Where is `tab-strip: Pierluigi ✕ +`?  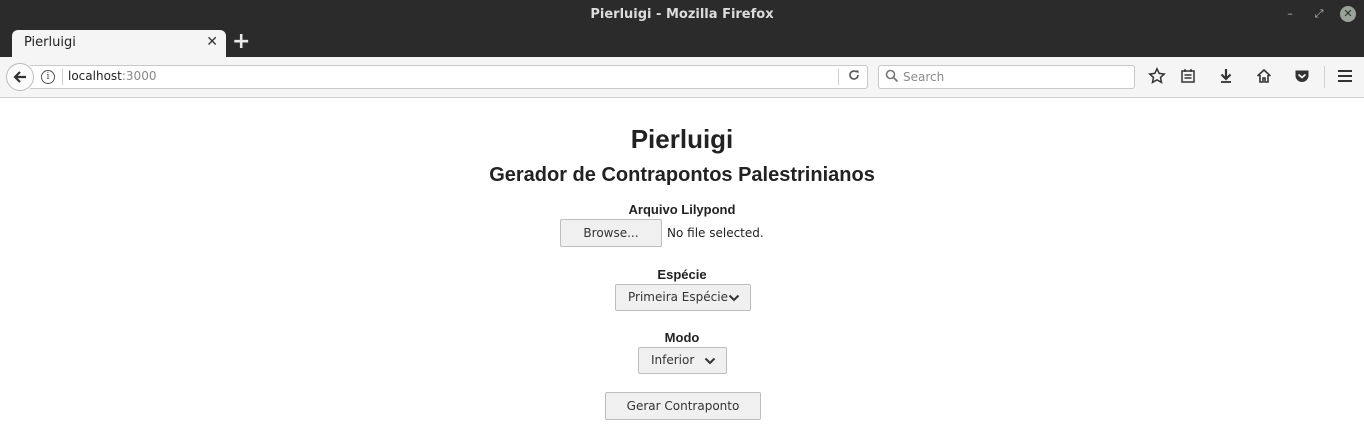
tab-strip: Pierluigi ✕ + is located at coordinates (682, 43).